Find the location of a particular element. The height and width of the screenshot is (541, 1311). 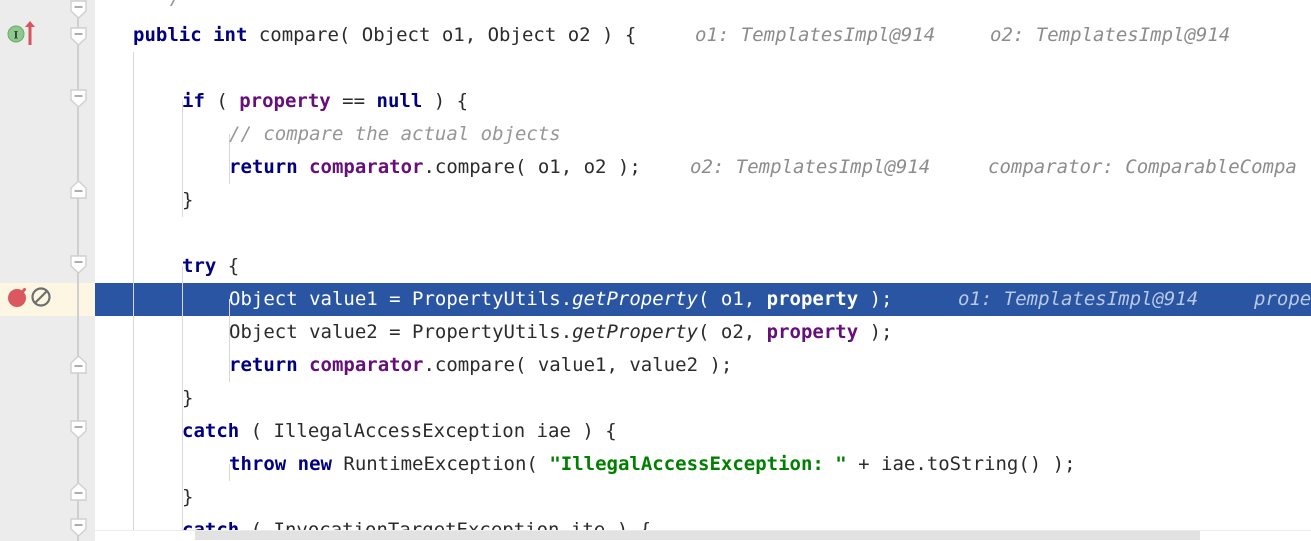

svg-text: I is located at coordinates (16, 36).